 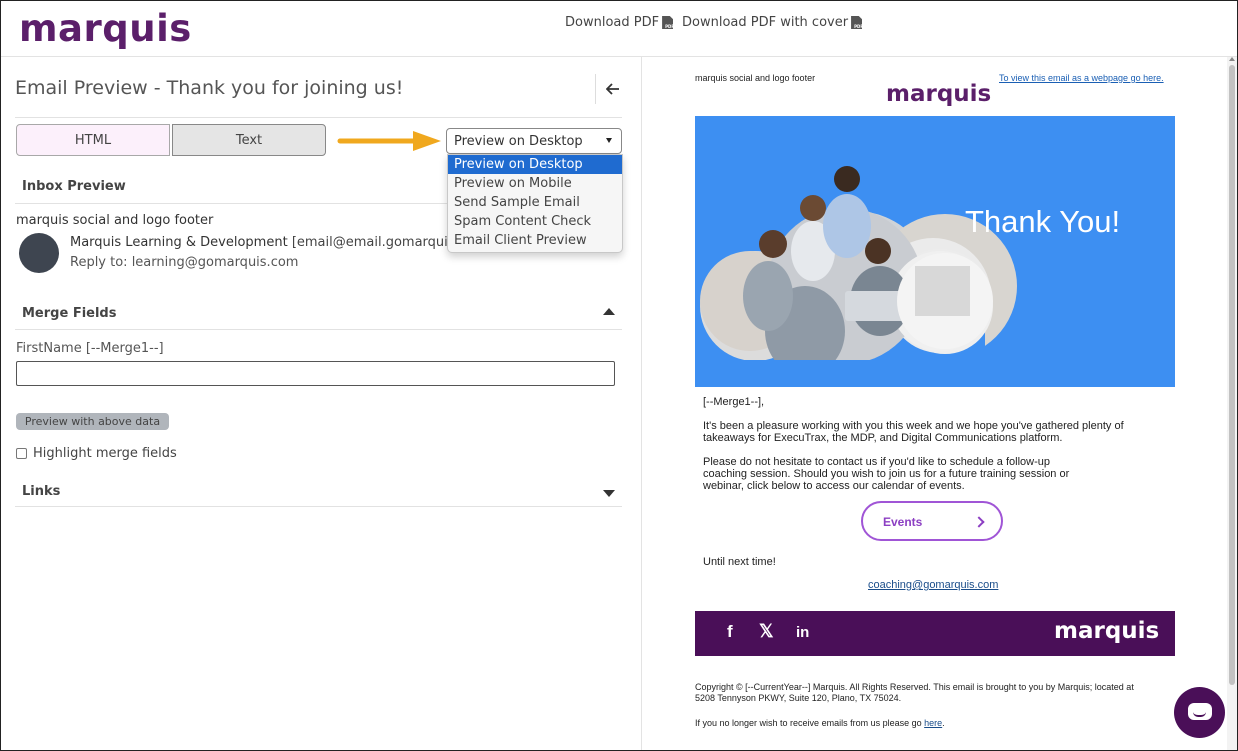 I want to click on tab-text: Text, so click(x=249, y=140).